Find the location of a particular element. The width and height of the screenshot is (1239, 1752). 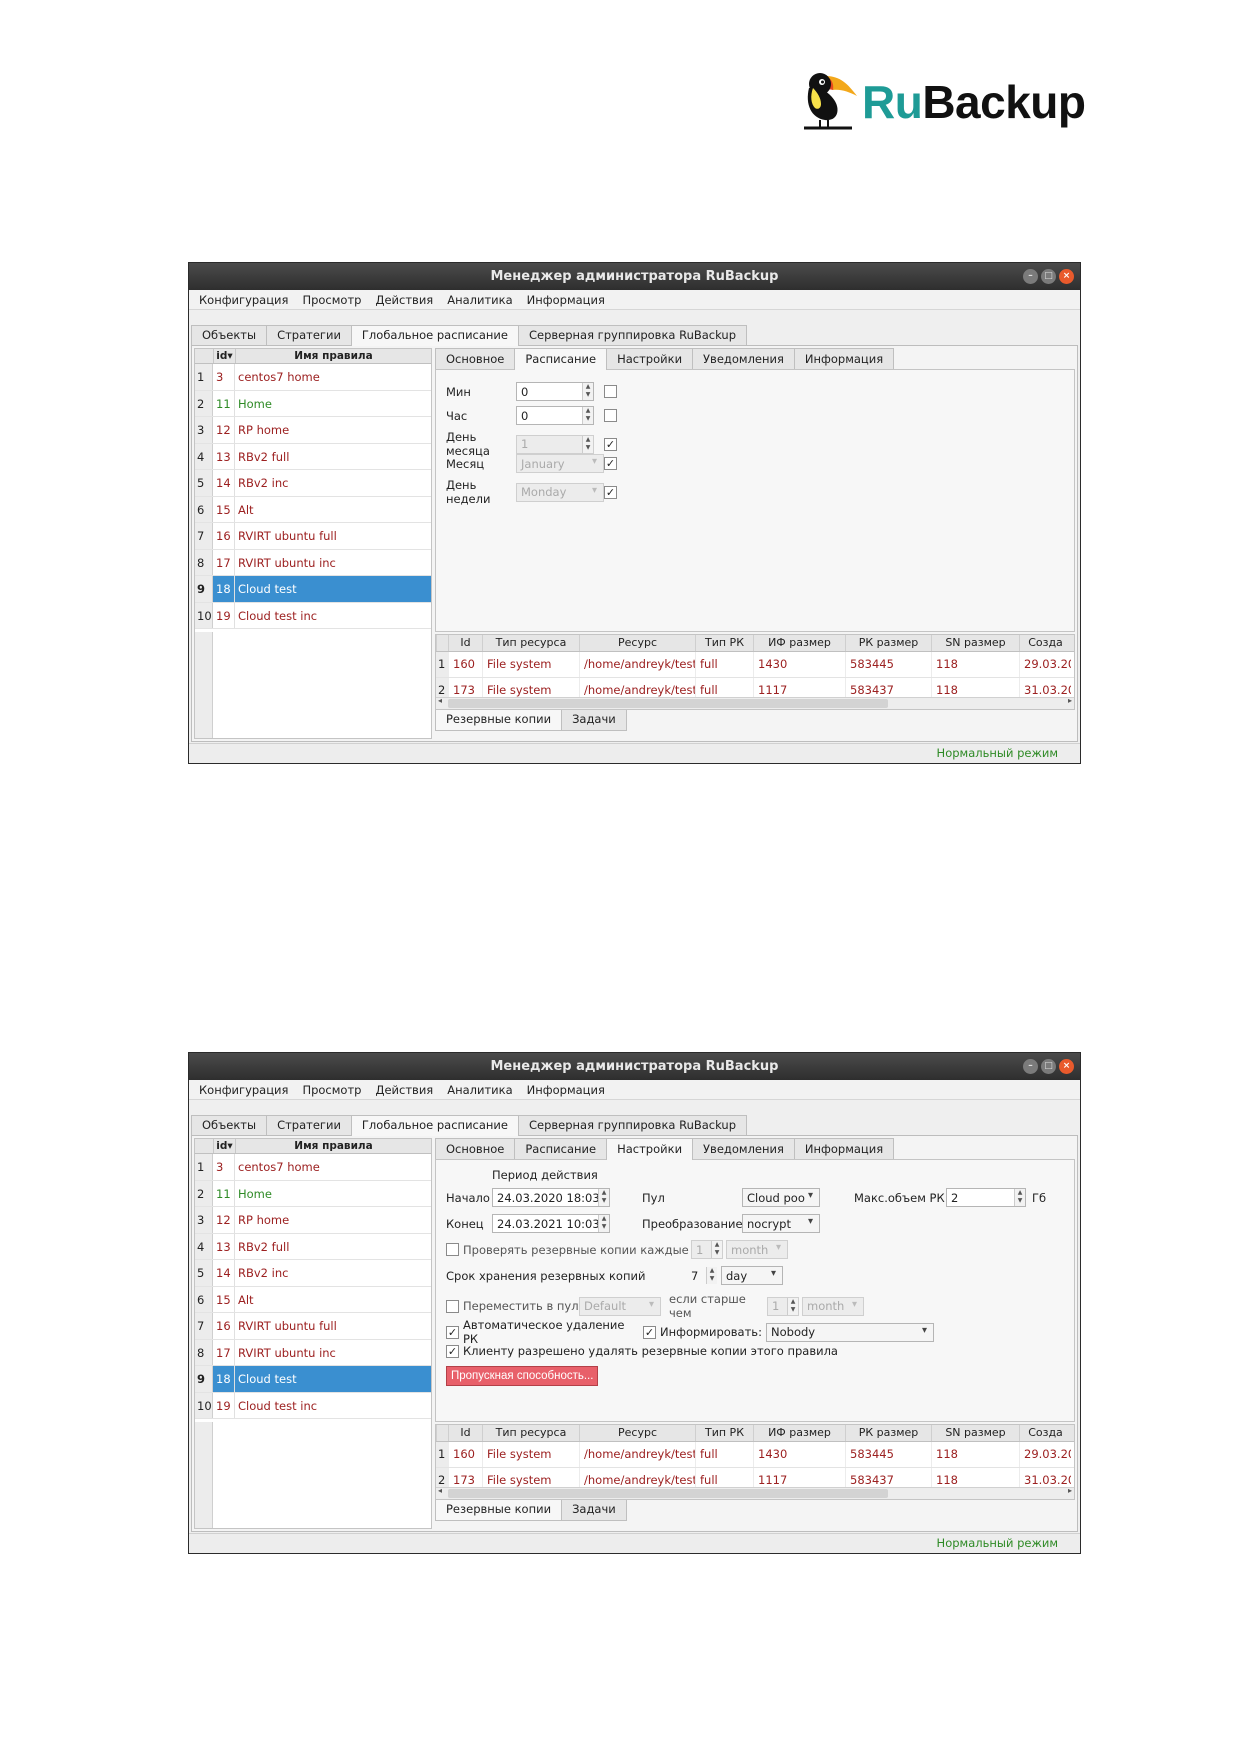

inform-checkbox: ✓ is located at coordinates (649, 1332).